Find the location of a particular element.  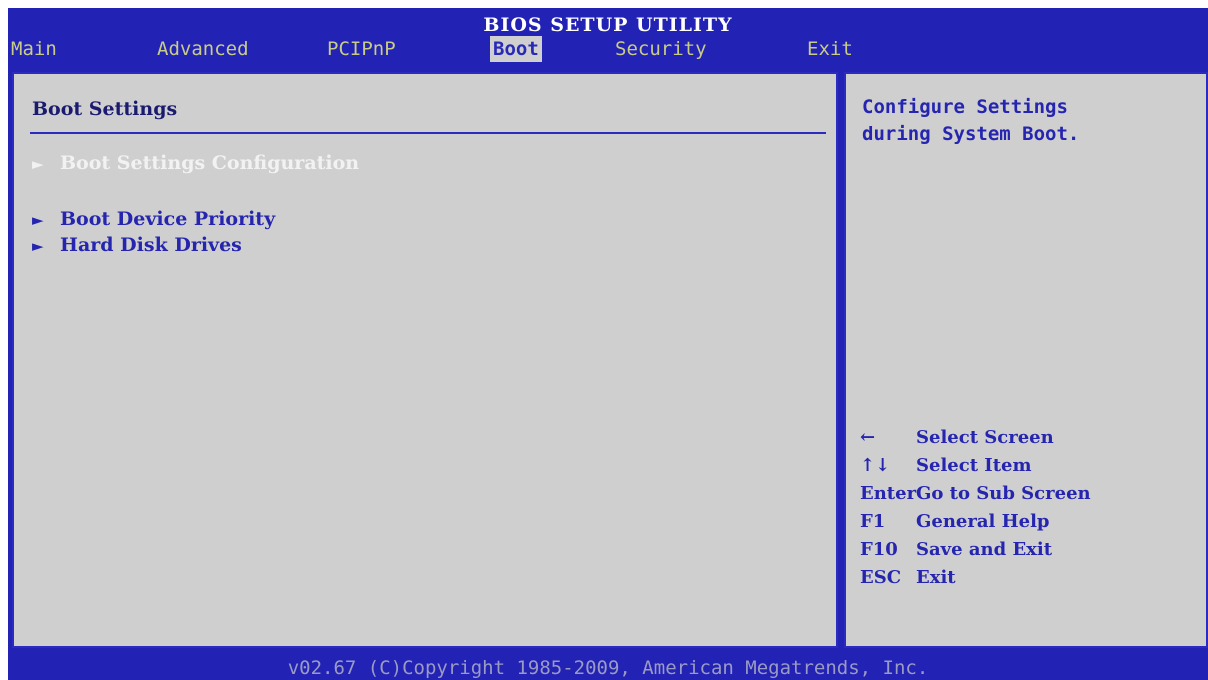

key-label: ESC is located at coordinates (881, 577).